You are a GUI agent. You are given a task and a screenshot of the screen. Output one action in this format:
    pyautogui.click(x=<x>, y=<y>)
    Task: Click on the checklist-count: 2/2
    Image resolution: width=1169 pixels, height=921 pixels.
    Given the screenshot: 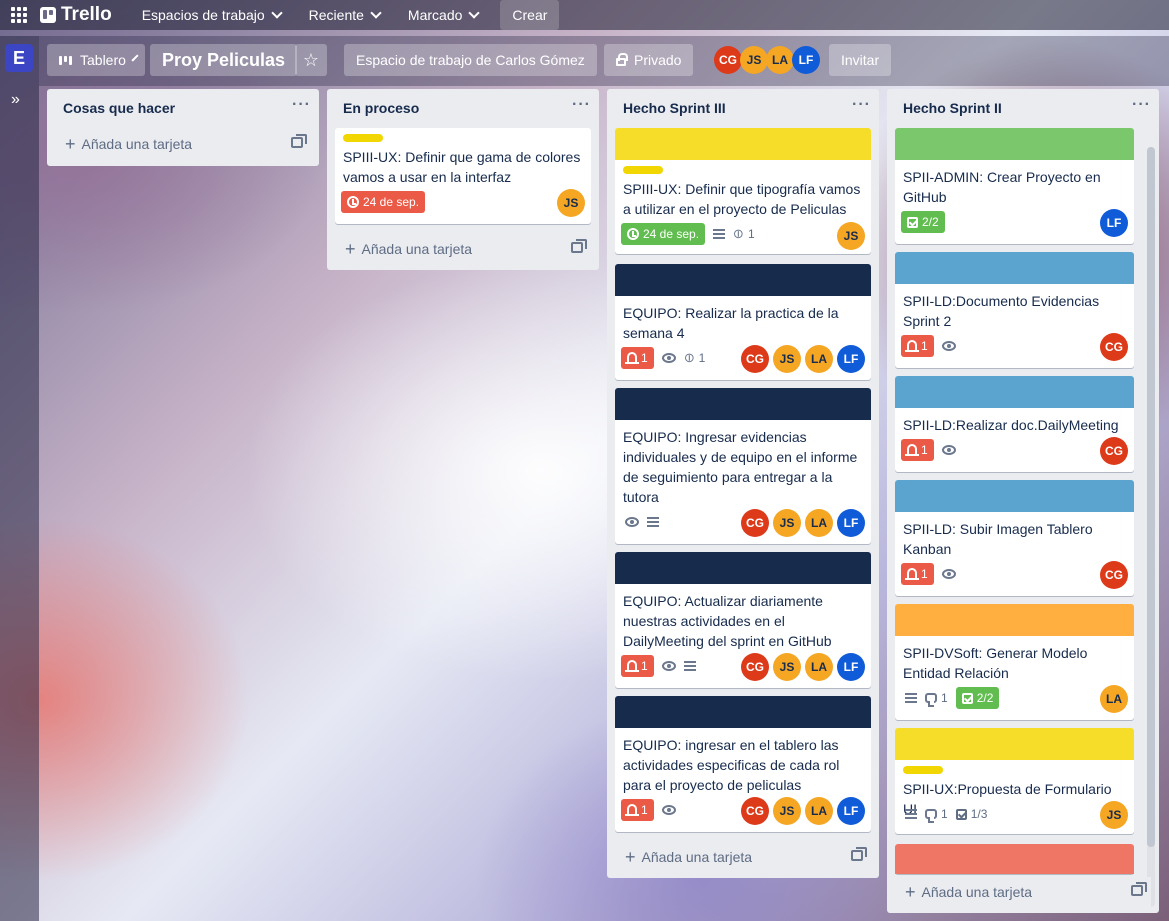 What is the action you would take?
    pyautogui.click(x=930, y=222)
    